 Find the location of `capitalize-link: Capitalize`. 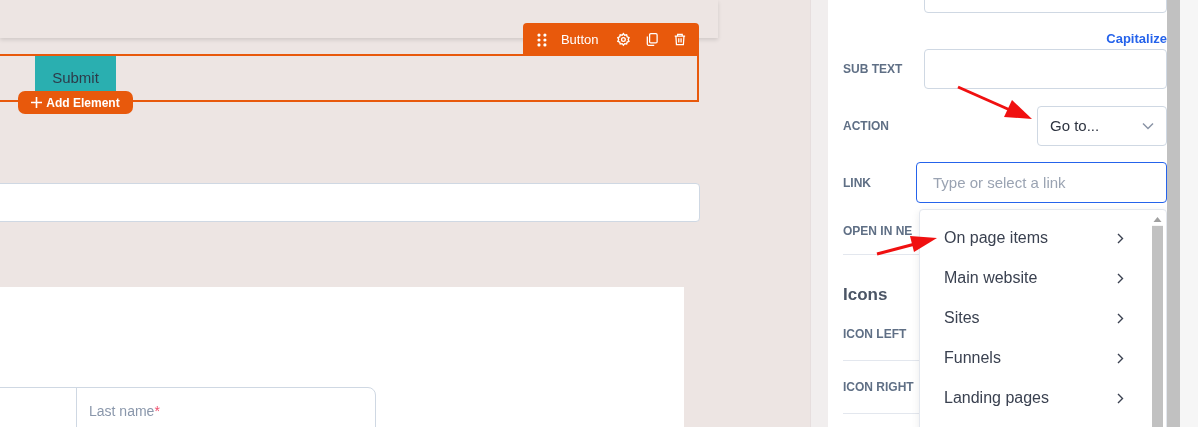

capitalize-link: Capitalize is located at coordinates (1136, 38).